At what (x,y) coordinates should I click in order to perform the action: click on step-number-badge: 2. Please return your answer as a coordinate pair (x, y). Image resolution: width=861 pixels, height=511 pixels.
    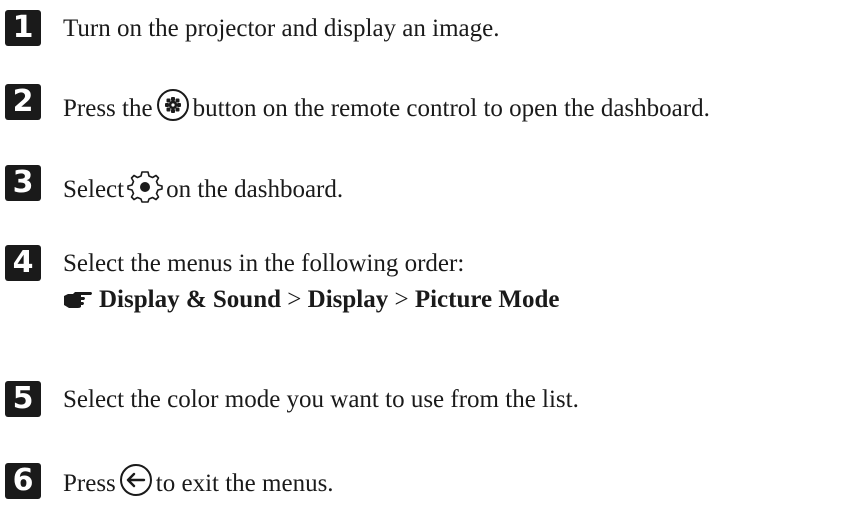
    Looking at the image, I should click on (23, 102).